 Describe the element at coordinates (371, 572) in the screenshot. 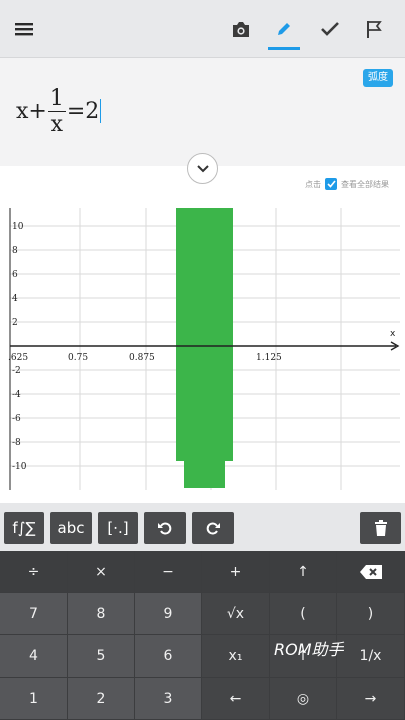

I see `backspace-icon` at that location.